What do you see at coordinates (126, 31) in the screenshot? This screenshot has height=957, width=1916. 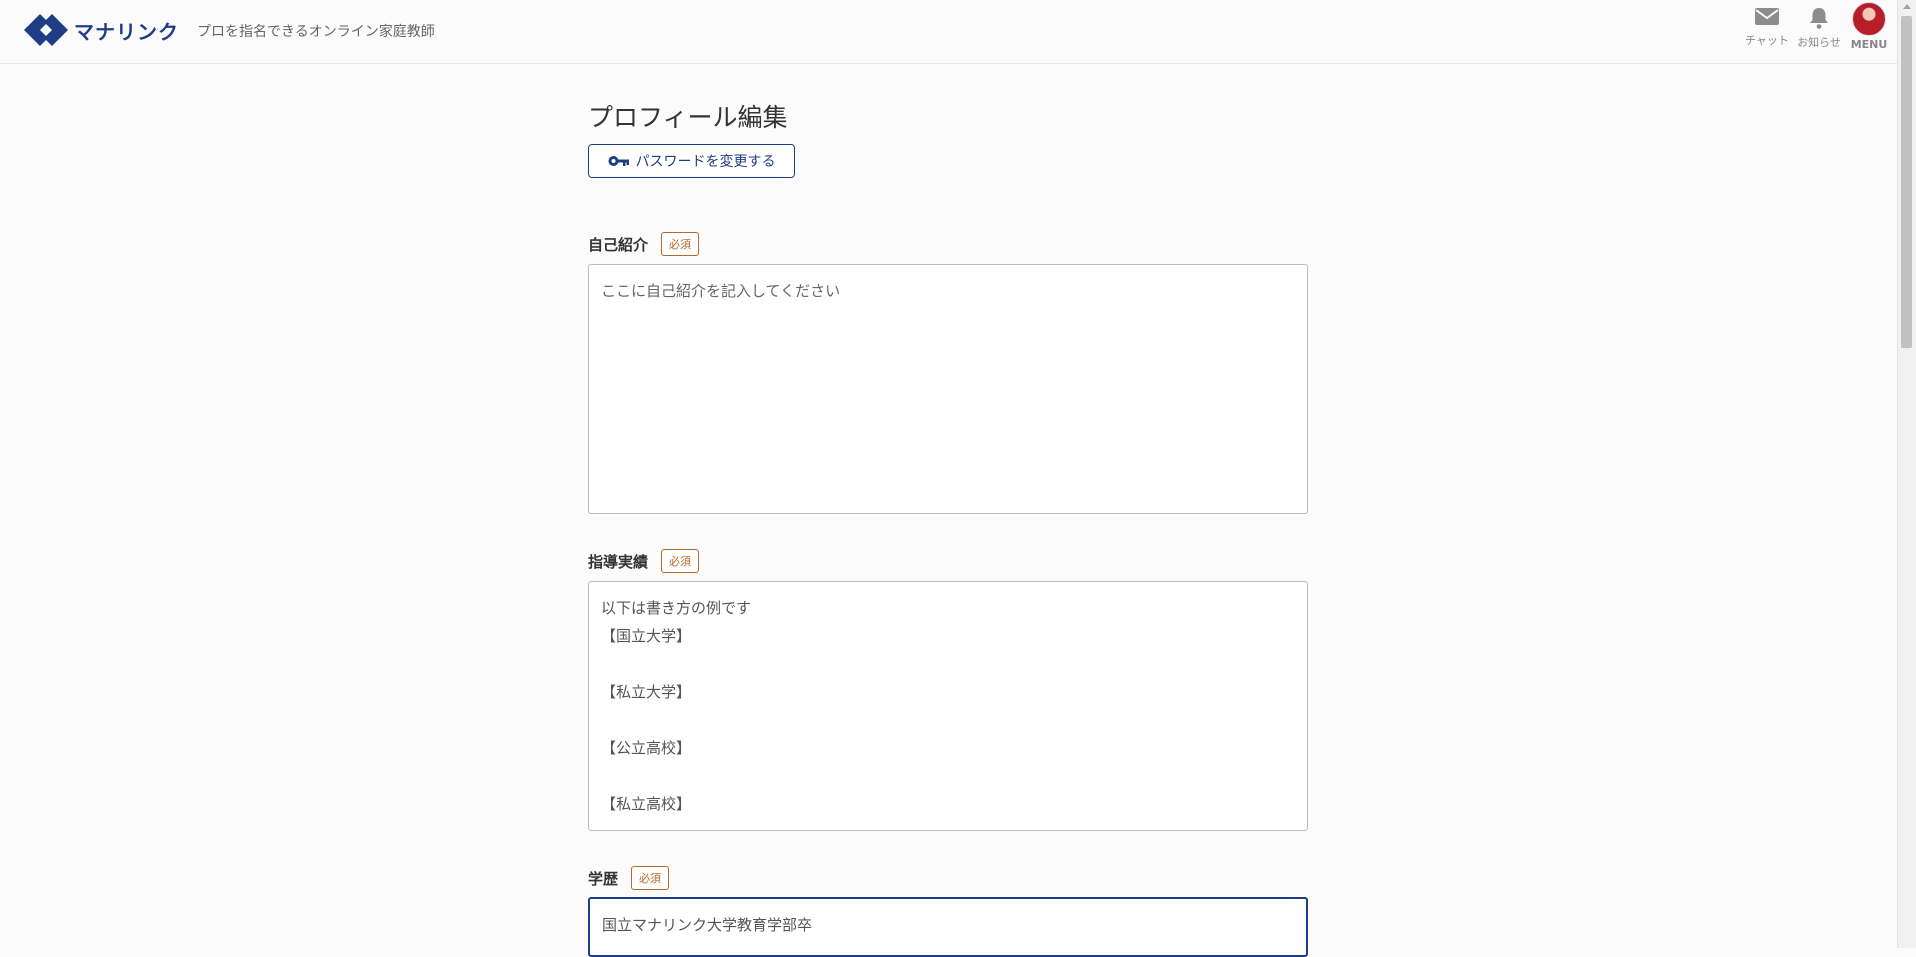 I see `logo-text: マナリンク` at bounding box center [126, 31].